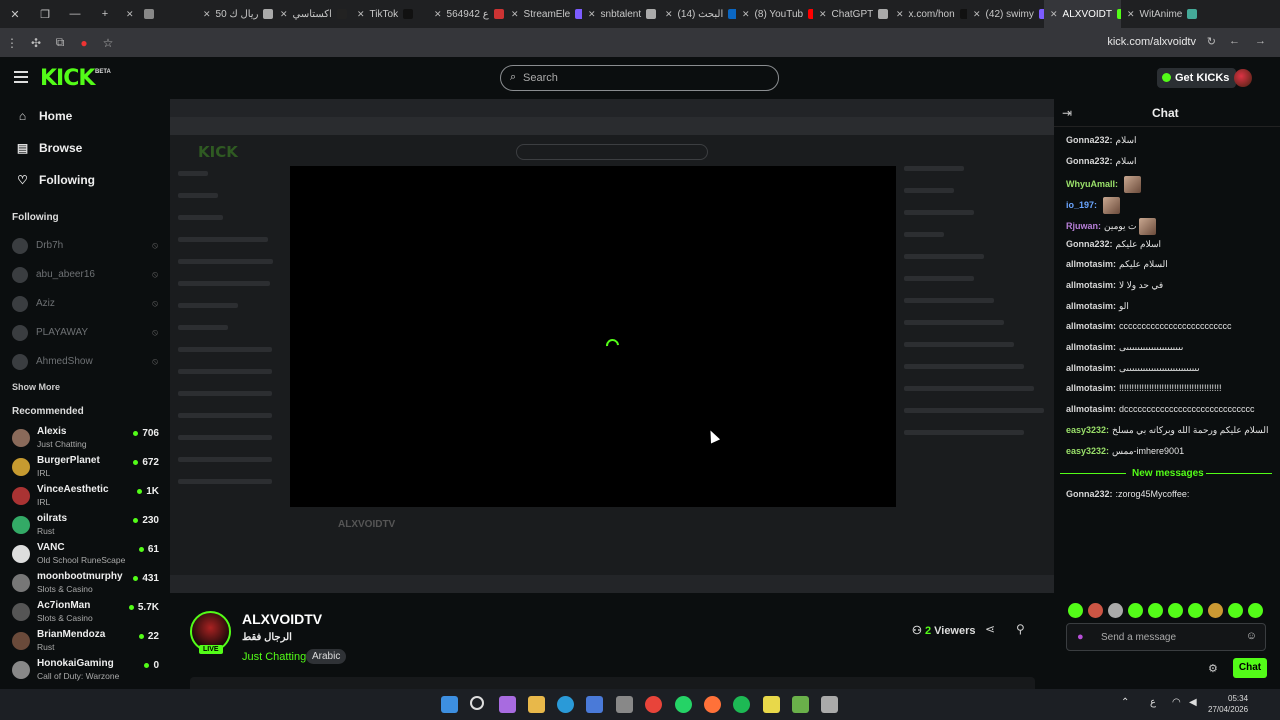 The image size is (1280, 720). I want to click on store-icon, so click(624, 704).